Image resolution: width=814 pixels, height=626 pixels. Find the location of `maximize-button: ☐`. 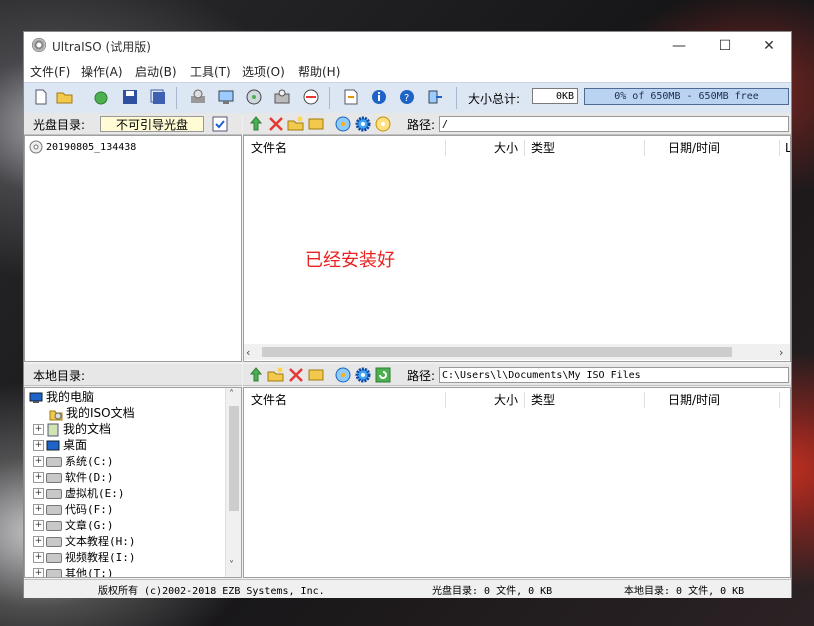

maximize-button: ☐ is located at coordinates (725, 46).